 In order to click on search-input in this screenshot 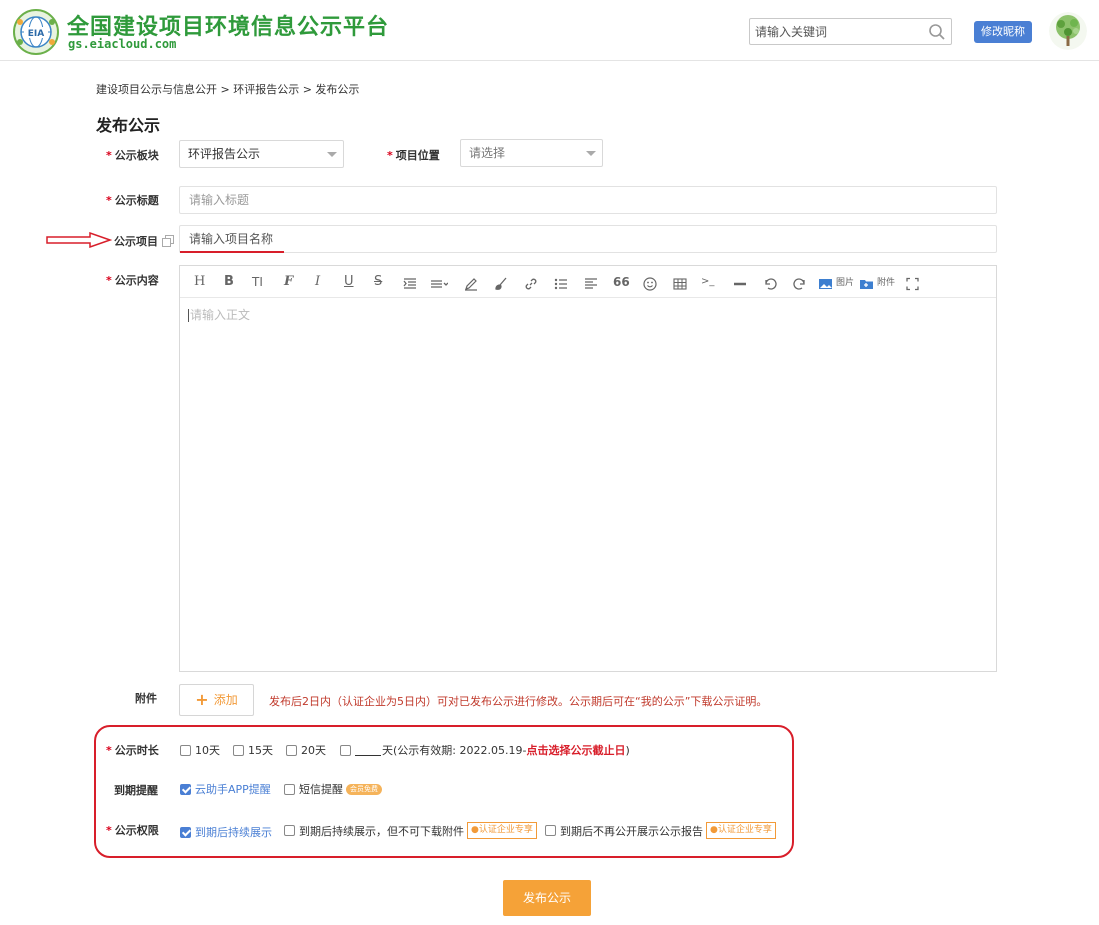, I will do `click(835, 31)`.